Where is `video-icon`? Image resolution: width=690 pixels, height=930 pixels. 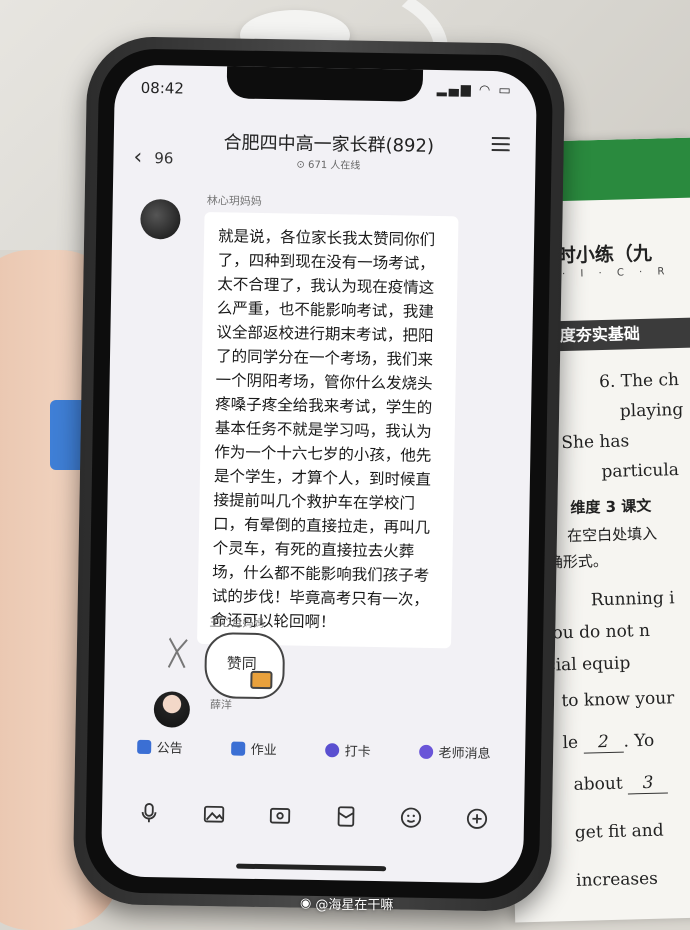 video-icon is located at coordinates (280, 815).